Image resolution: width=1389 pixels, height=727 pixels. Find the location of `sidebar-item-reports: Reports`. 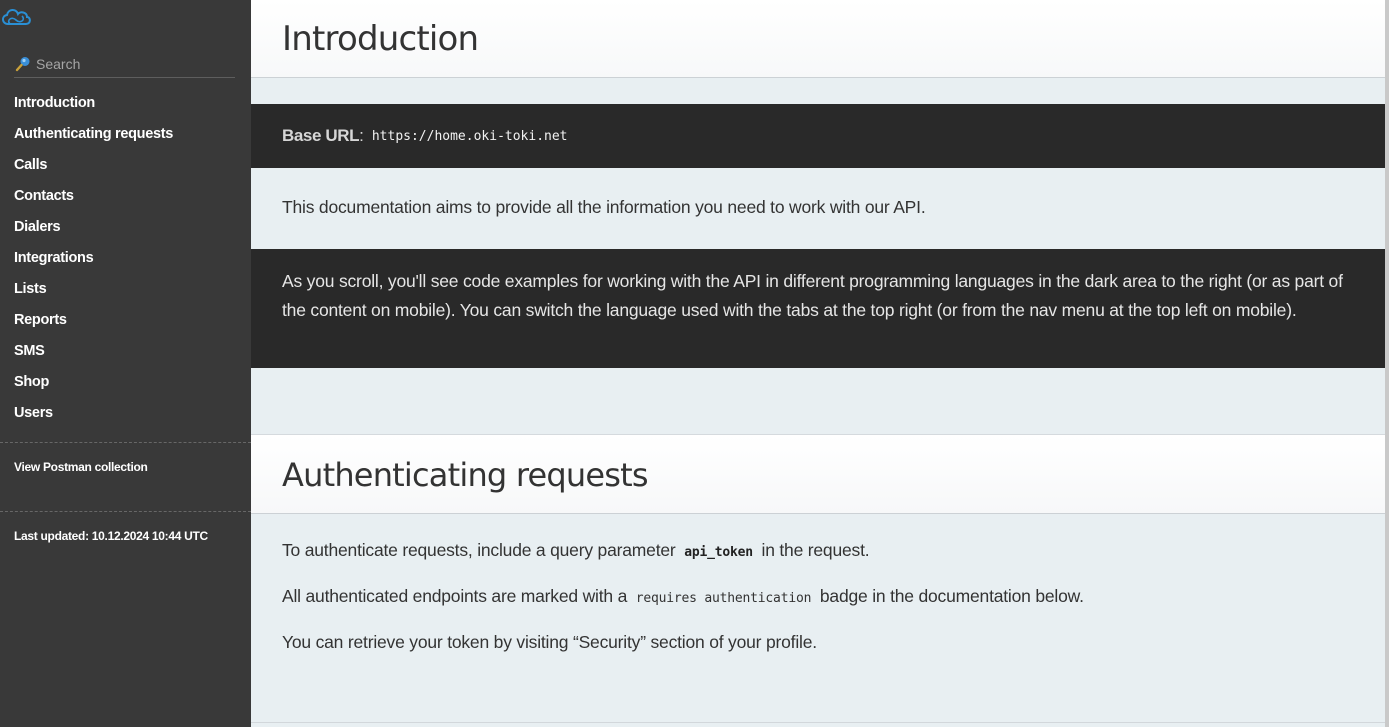

sidebar-item-reports: Reports is located at coordinates (125, 320).